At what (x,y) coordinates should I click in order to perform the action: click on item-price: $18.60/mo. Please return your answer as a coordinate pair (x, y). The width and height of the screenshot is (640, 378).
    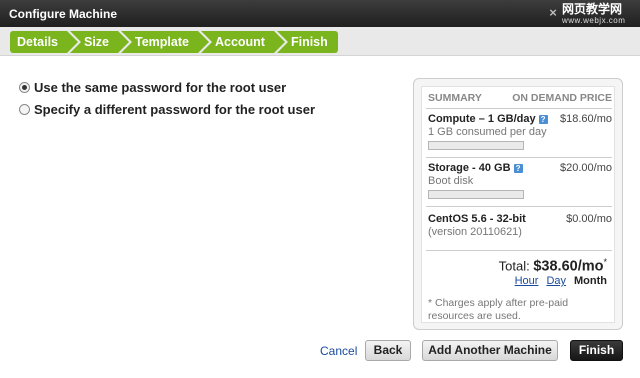
    Looking at the image, I should click on (586, 119).